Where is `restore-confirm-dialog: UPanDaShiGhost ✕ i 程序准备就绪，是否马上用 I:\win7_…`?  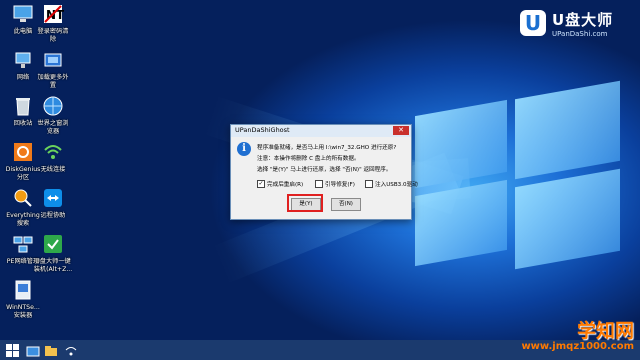
restore-confirm-dialog: UPanDaShiGhost ✕ i 程序准备就绪，是否马上用 I:\win7_… is located at coordinates (324, 172).